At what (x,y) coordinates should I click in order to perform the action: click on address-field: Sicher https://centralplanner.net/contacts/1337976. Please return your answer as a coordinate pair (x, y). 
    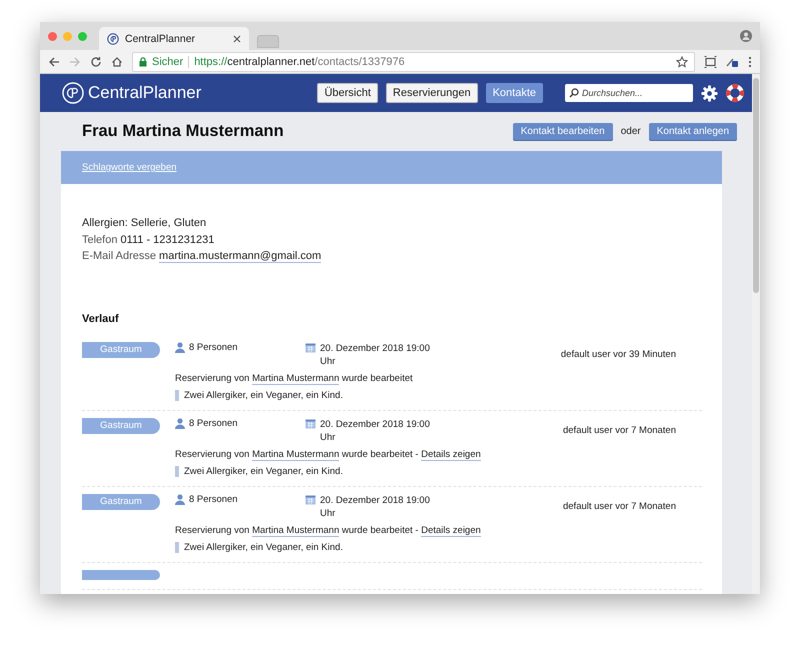
    Looking at the image, I should click on (413, 62).